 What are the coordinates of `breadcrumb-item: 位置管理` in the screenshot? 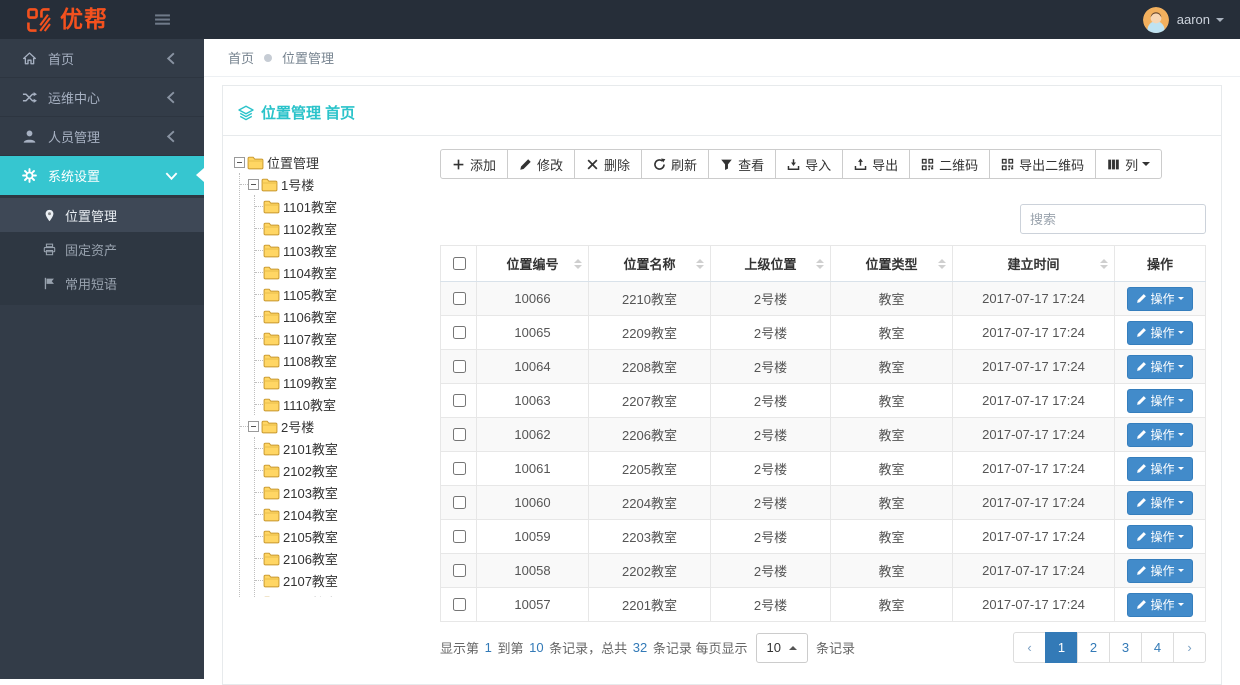 It's located at (308, 57).